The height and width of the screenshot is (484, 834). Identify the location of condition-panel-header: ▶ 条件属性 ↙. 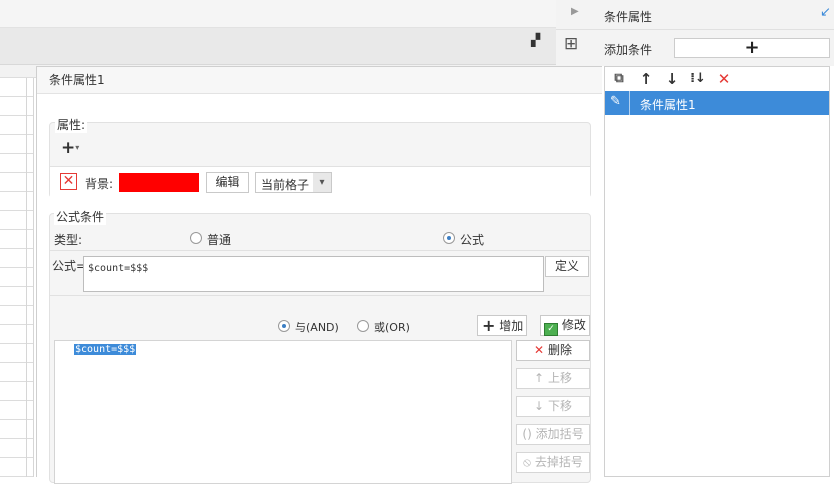
(695, 15).